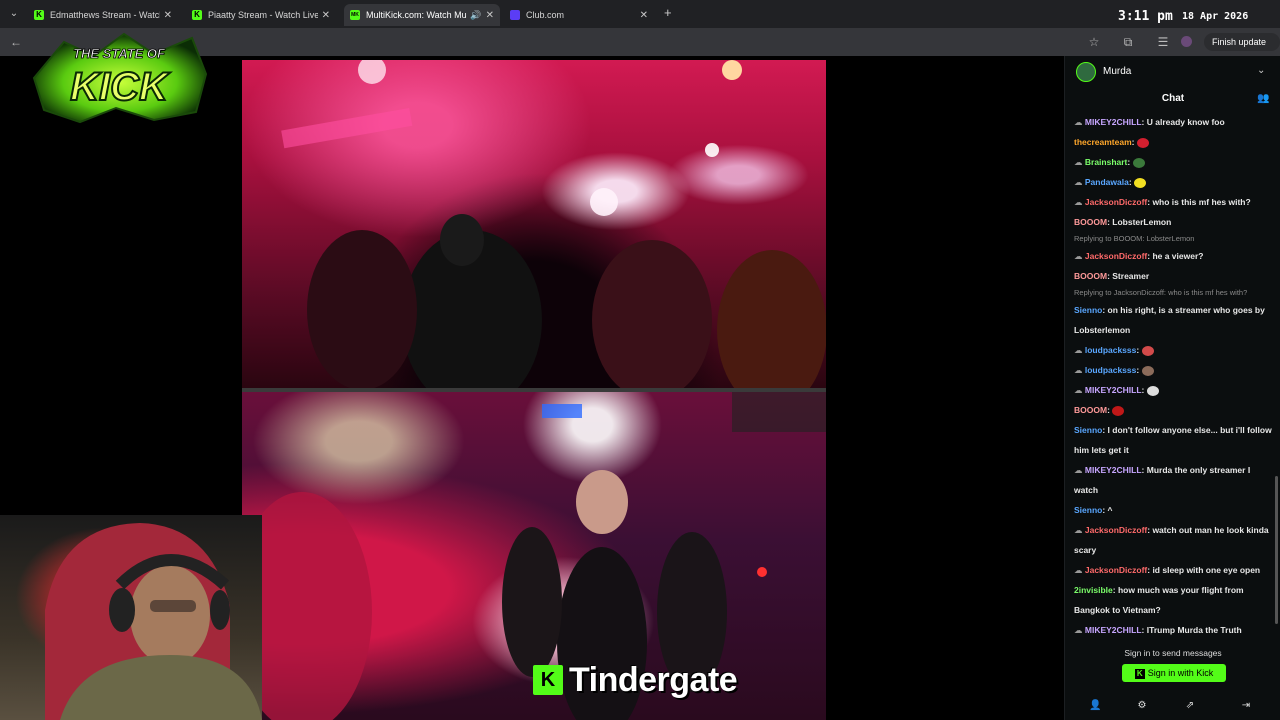 The height and width of the screenshot is (720, 1280). I want to click on popout-icon: ⇗, so click(1190, 706).